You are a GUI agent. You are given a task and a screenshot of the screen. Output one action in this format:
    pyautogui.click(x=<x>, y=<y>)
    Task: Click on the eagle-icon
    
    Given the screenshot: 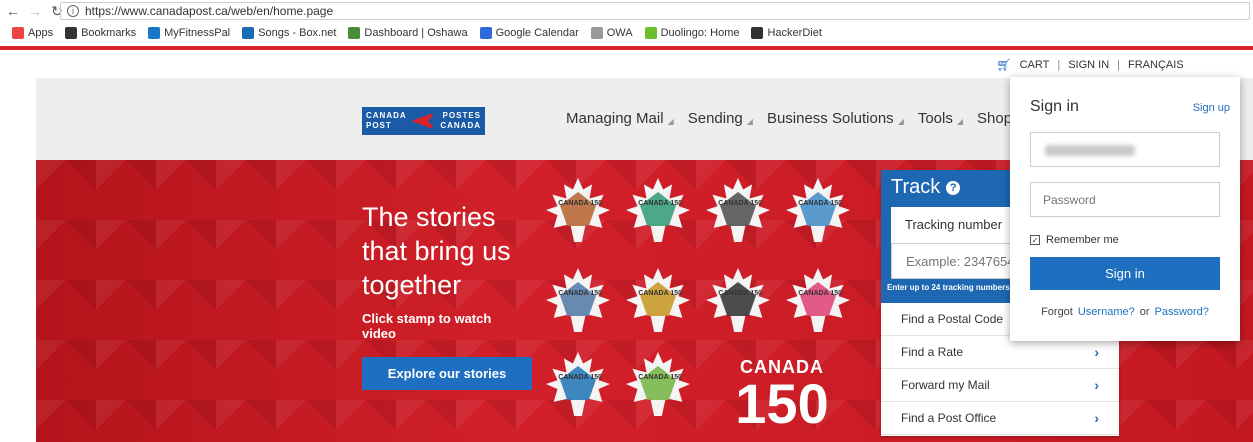 What is the action you would take?
    pyautogui.click(x=423, y=121)
    